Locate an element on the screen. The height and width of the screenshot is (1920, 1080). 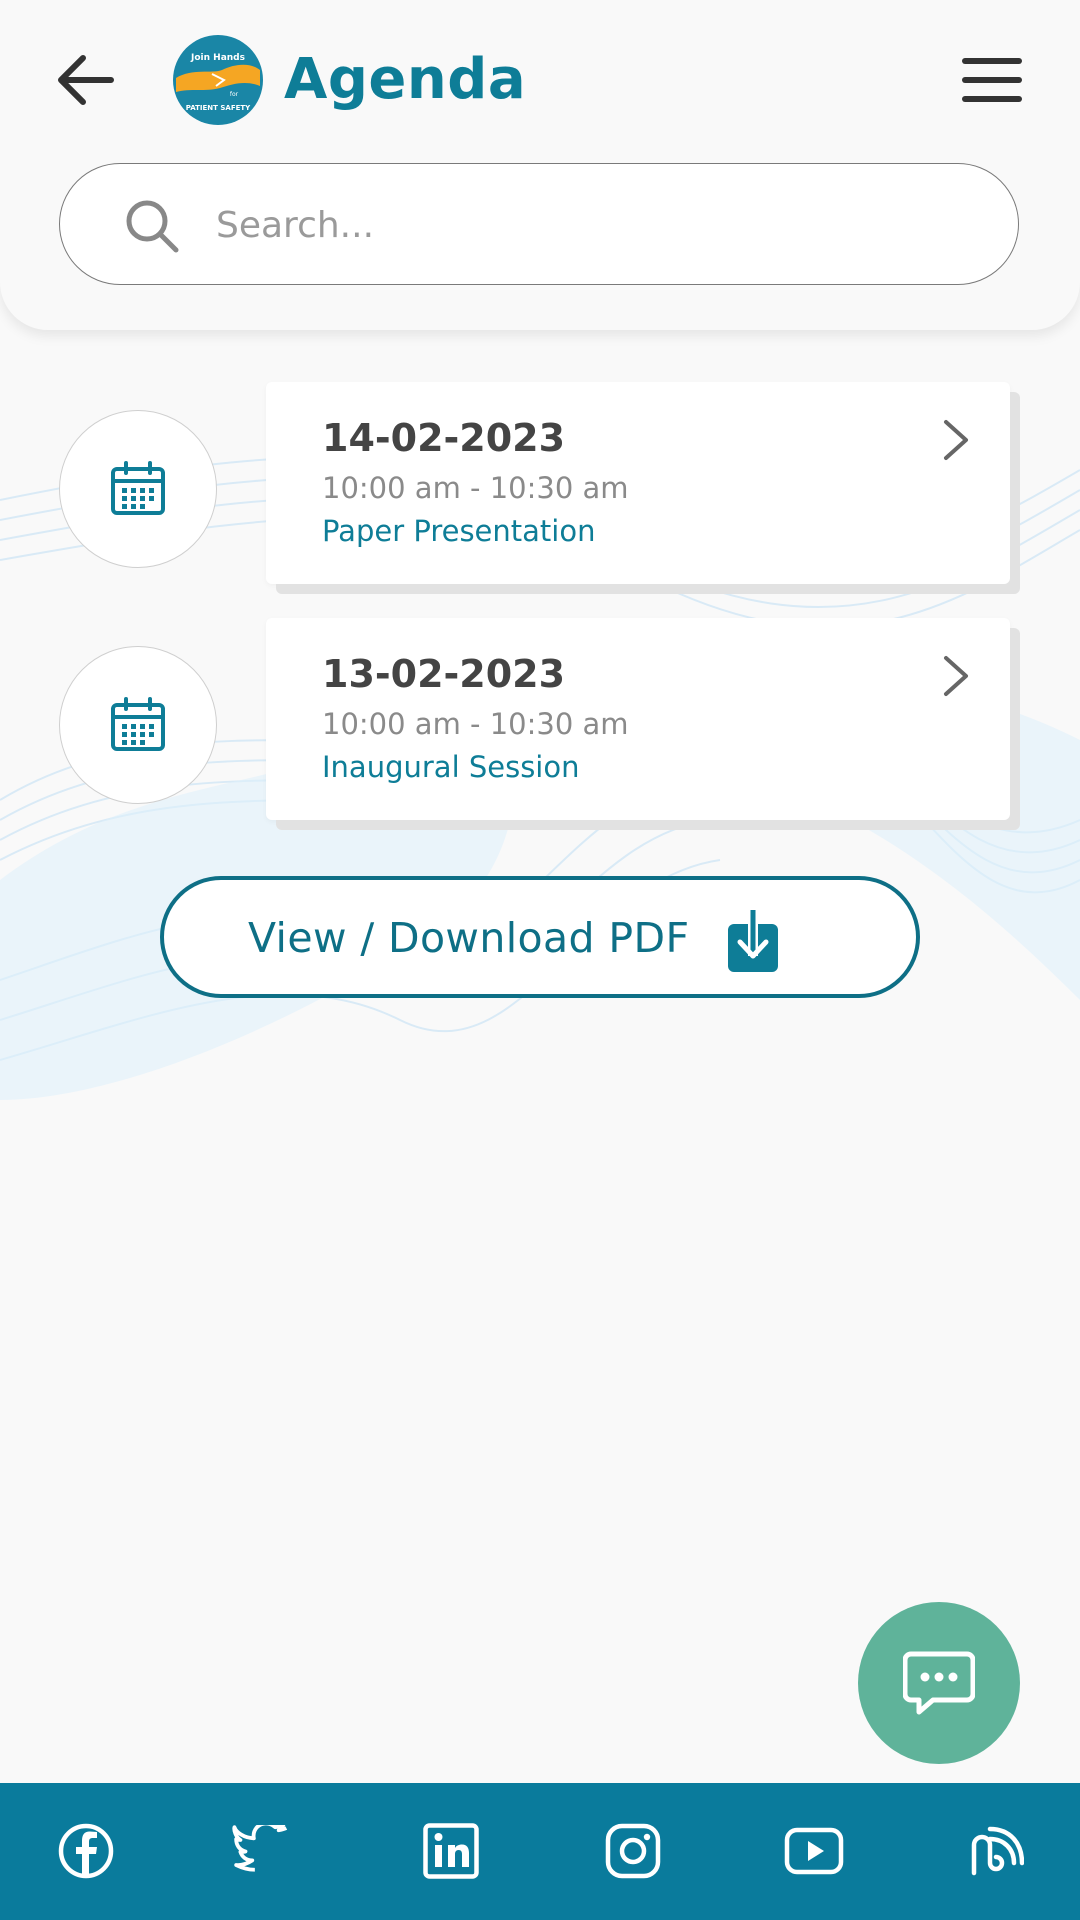
search-bar is located at coordinates (539, 224).